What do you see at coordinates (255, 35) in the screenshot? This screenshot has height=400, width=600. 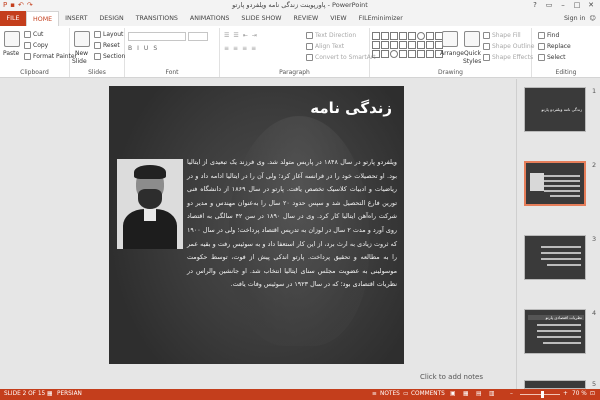 I see `increase-indent-icon: ⇥` at bounding box center [255, 35].